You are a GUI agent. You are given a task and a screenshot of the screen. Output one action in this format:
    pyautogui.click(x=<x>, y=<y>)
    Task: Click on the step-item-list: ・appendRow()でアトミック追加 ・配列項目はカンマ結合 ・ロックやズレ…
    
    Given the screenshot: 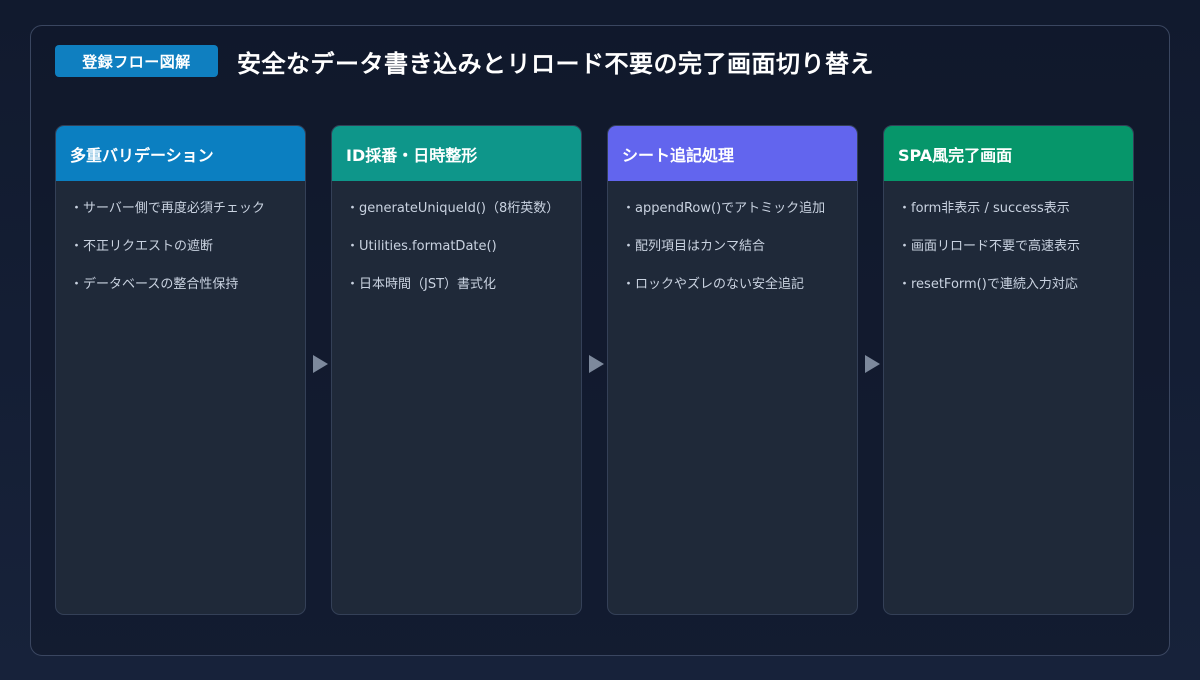 What is the action you would take?
    pyautogui.click(x=732, y=247)
    